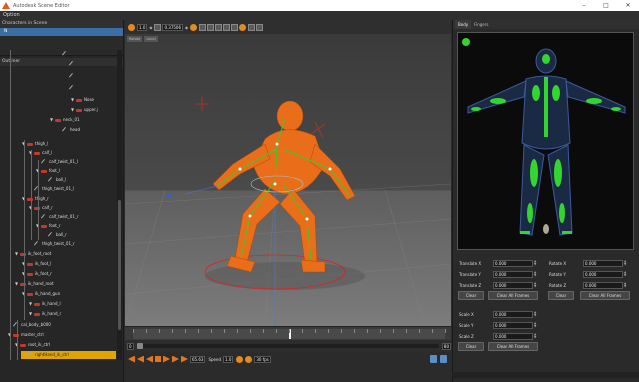  What do you see at coordinates (513, 346) in the screenshot?
I see `clear-all-frames-scale-button: Clear All Frames` at bounding box center [513, 346].